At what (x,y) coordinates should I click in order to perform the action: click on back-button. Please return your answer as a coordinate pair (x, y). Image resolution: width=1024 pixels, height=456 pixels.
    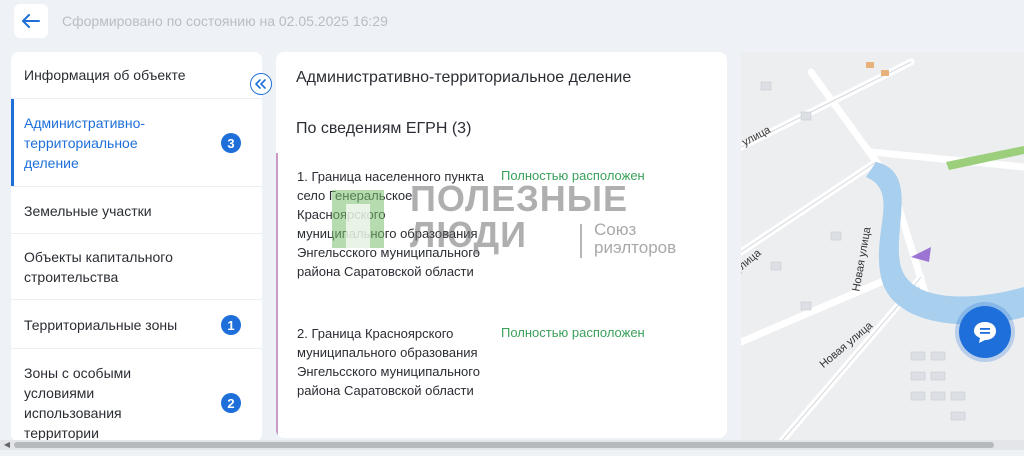
    Looking at the image, I should click on (31, 21).